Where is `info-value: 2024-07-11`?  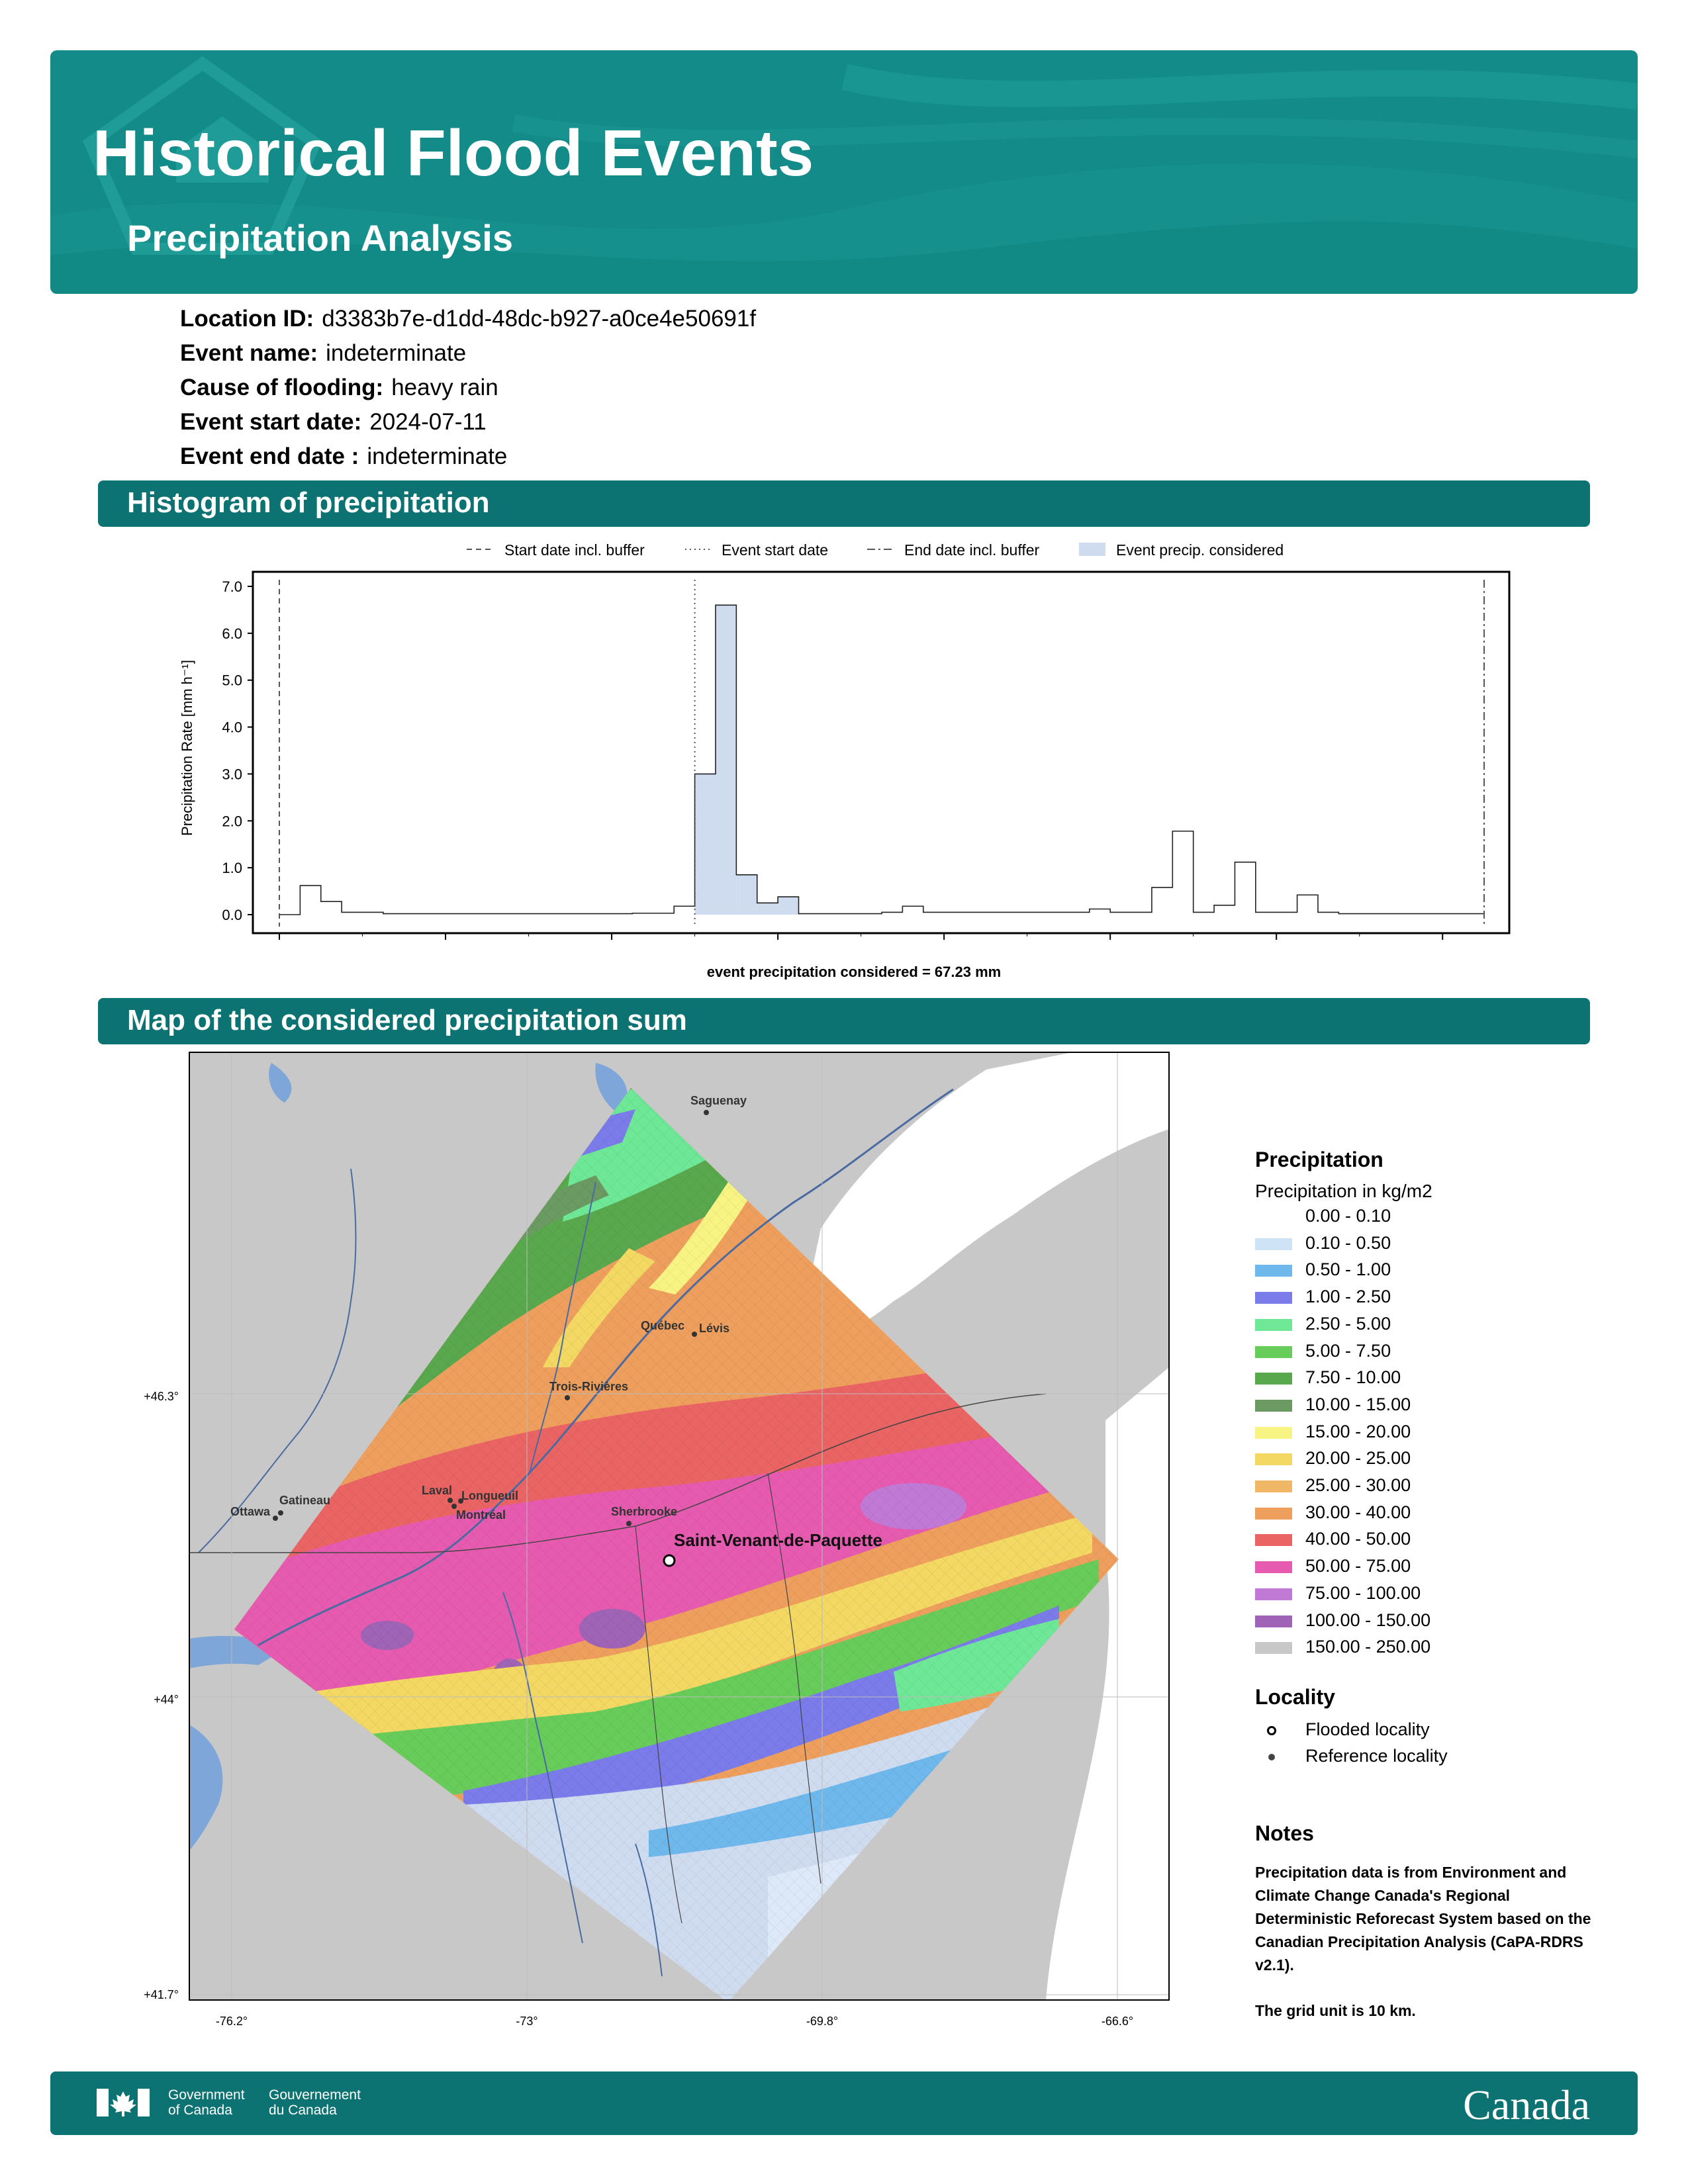 info-value: 2024-07-11 is located at coordinates (428, 422).